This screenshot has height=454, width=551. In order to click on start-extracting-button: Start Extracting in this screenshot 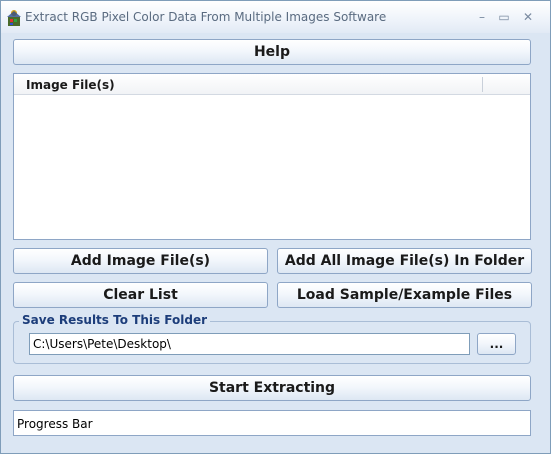, I will do `click(272, 388)`.